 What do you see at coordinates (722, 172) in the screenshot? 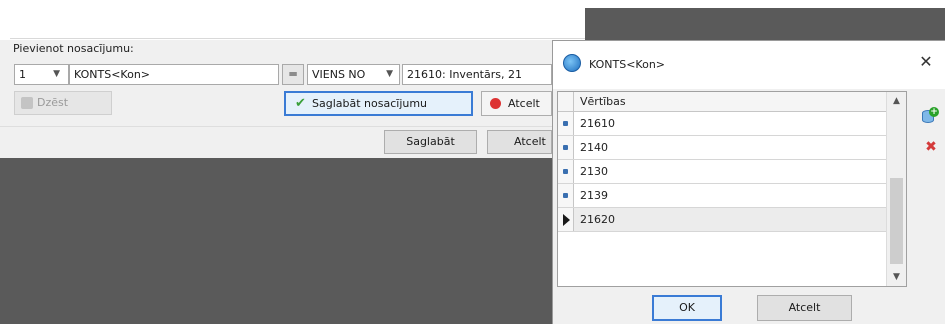
I see `list-item: 2130` at bounding box center [722, 172].